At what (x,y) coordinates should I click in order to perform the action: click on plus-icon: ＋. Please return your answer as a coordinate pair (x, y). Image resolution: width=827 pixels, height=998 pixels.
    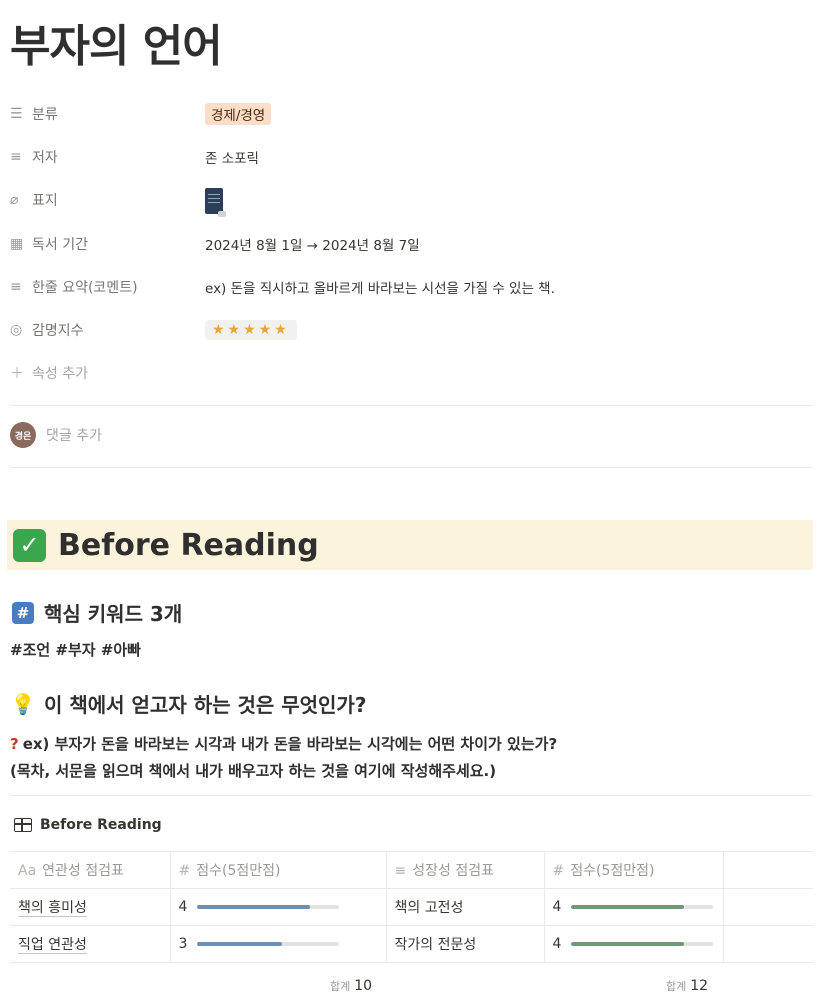
    Looking at the image, I should click on (17, 374).